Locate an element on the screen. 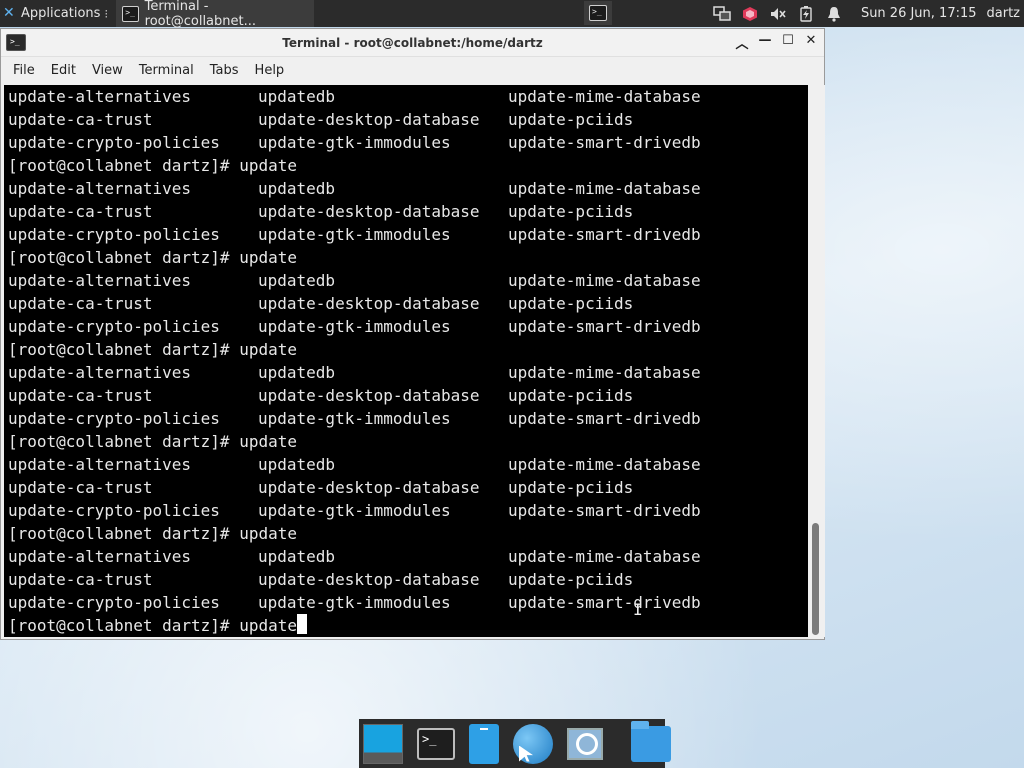 The height and width of the screenshot is (768, 1024). menu-view: View is located at coordinates (107, 70).